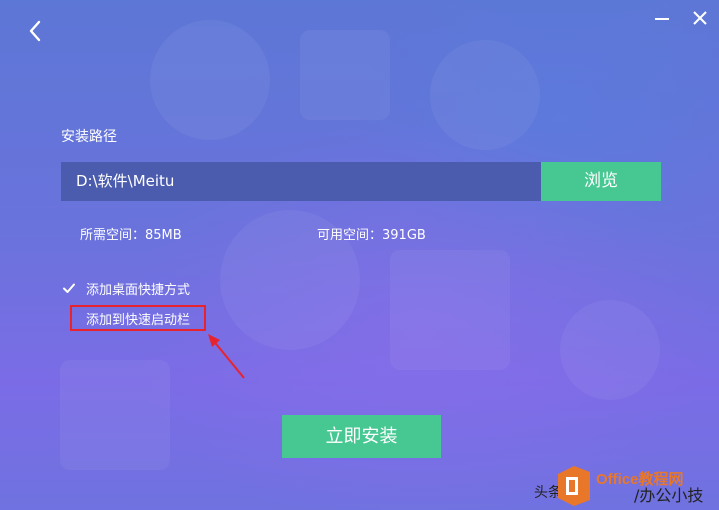 Image resolution: width=719 pixels, height=510 pixels. Describe the element at coordinates (371, 235) in the screenshot. I see `available-space-text: 可用空间：391GB` at that location.